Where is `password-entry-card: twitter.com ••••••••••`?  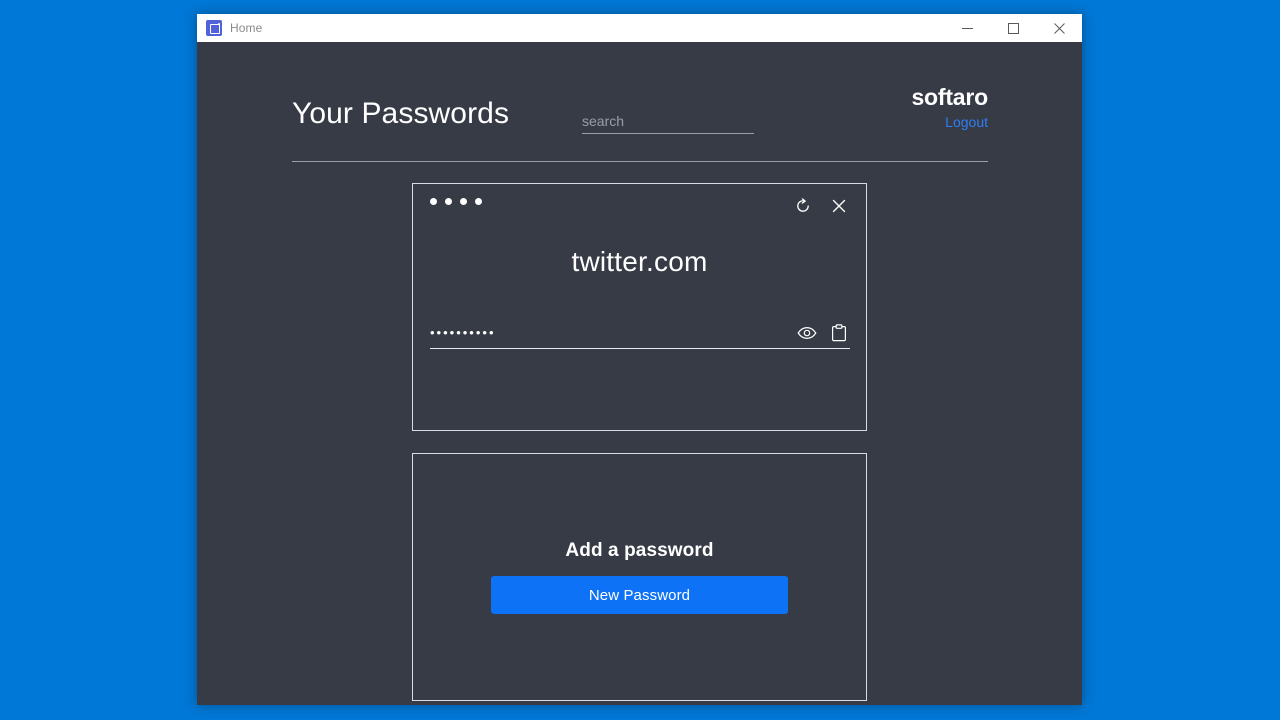
password-entry-card: twitter.com •••••••••• is located at coordinates (639, 307).